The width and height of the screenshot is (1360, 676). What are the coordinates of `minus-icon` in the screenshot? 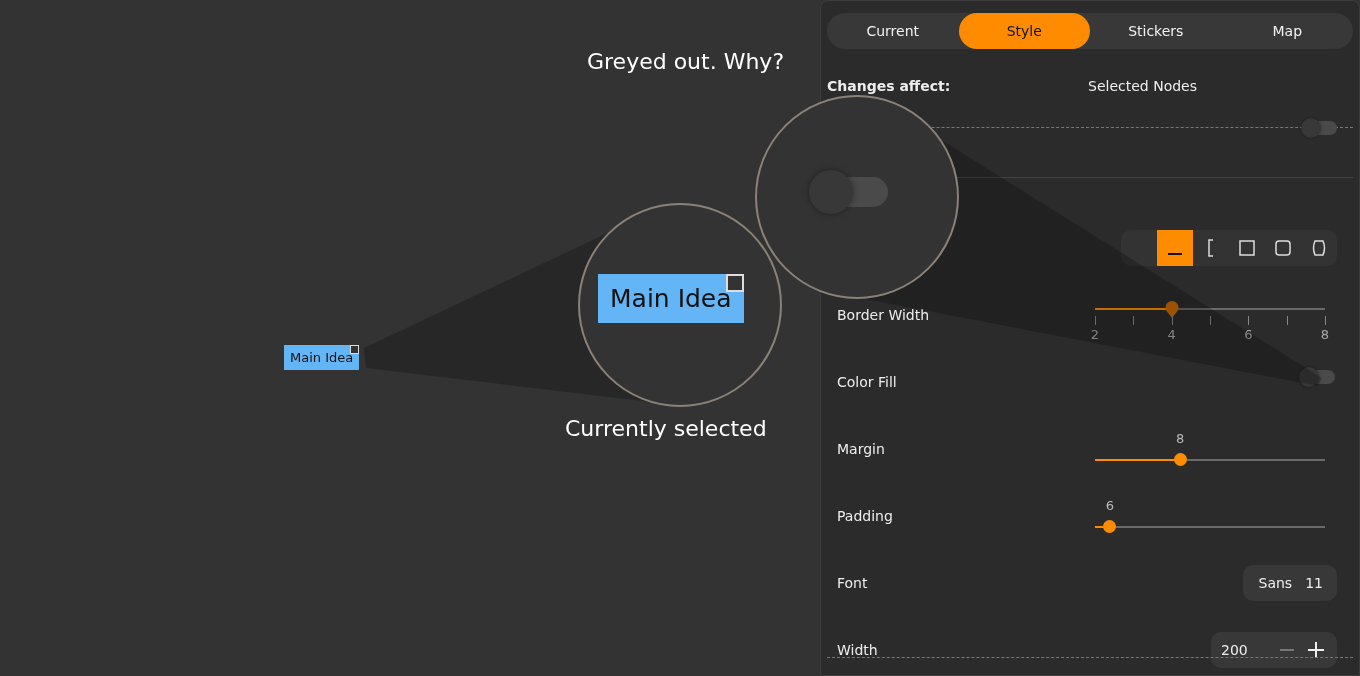 It's located at (1287, 649).